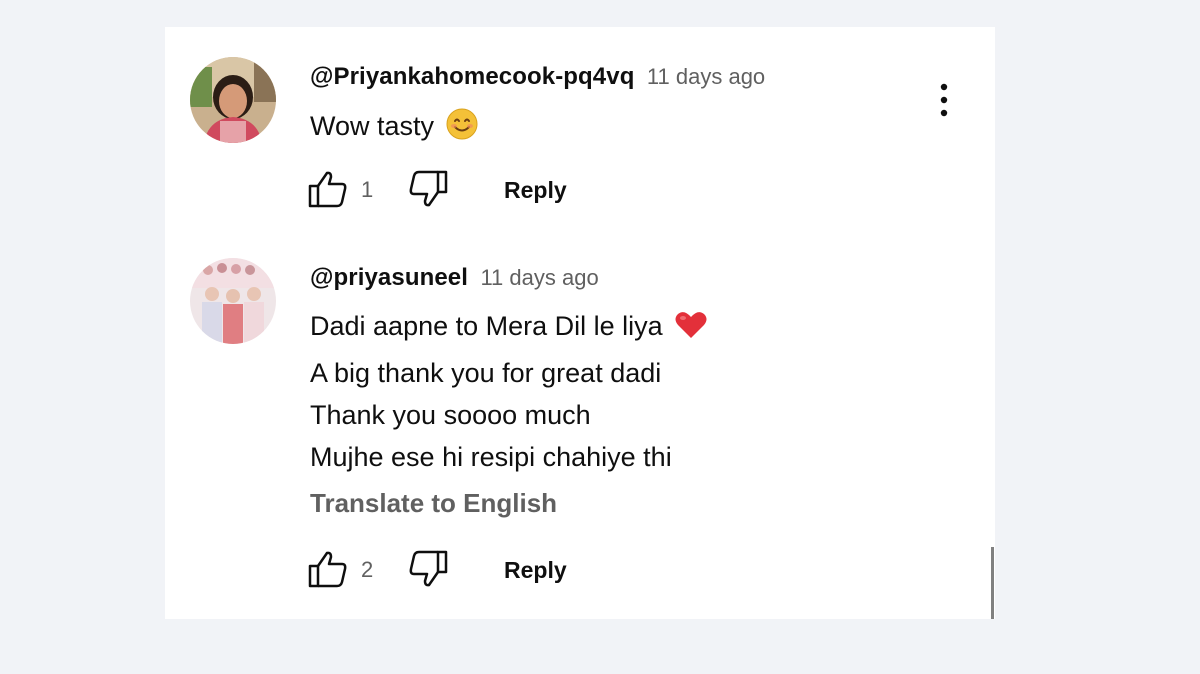 The height and width of the screenshot is (674, 1200). I want to click on more-vertical-icon, so click(944, 102).